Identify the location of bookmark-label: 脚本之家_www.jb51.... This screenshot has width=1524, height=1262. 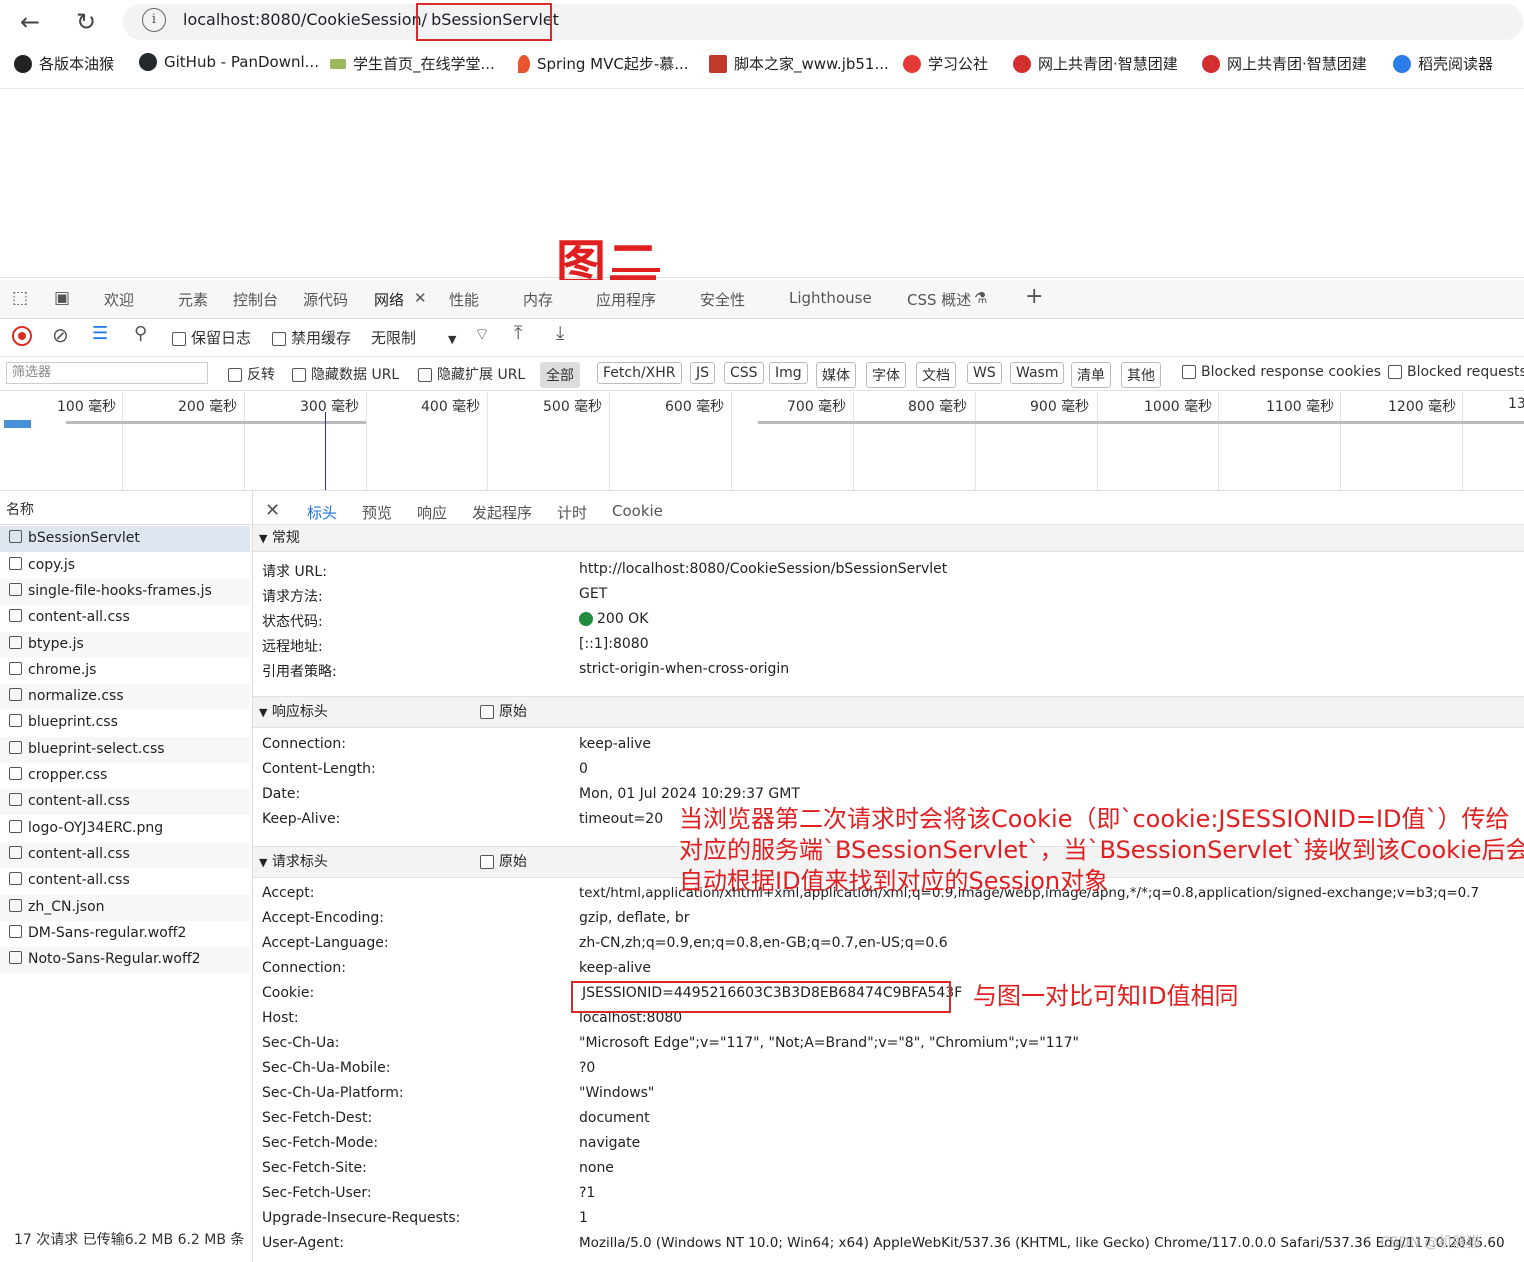
(811, 64).